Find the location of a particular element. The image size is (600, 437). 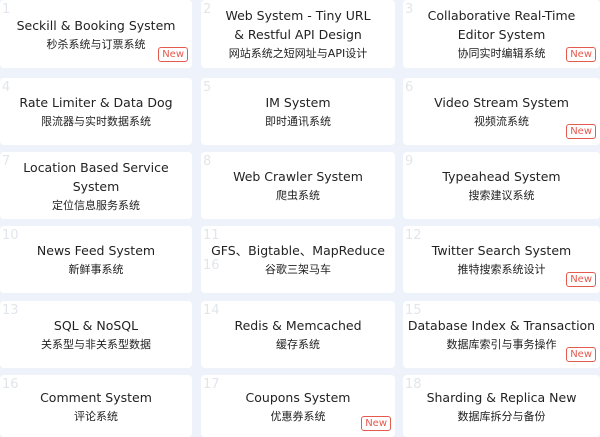

card-title-en: Comment System is located at coordinates (96, 397).